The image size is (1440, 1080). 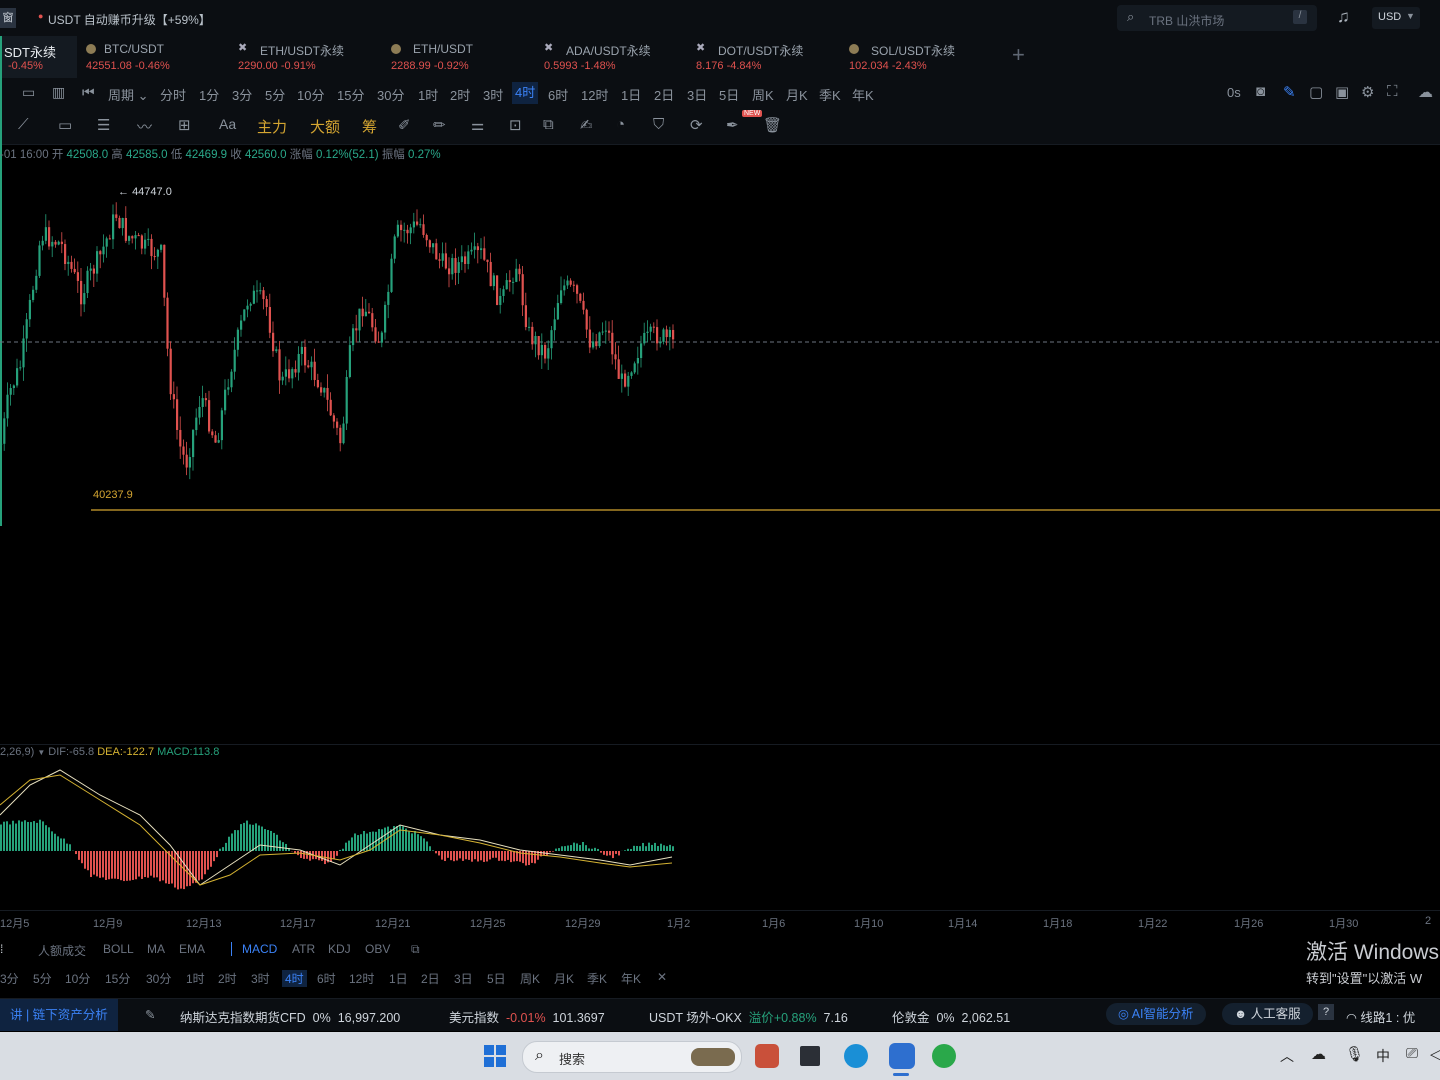 I want to click on interval-2d: 2日, so click(x=664, y=94).